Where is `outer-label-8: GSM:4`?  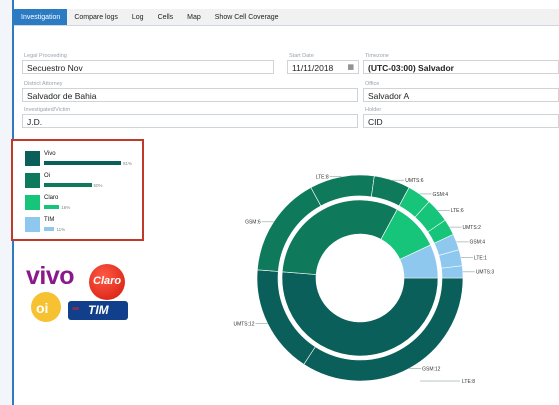 outer-label-8: GSM:4 is located at coordinates (477, 243).